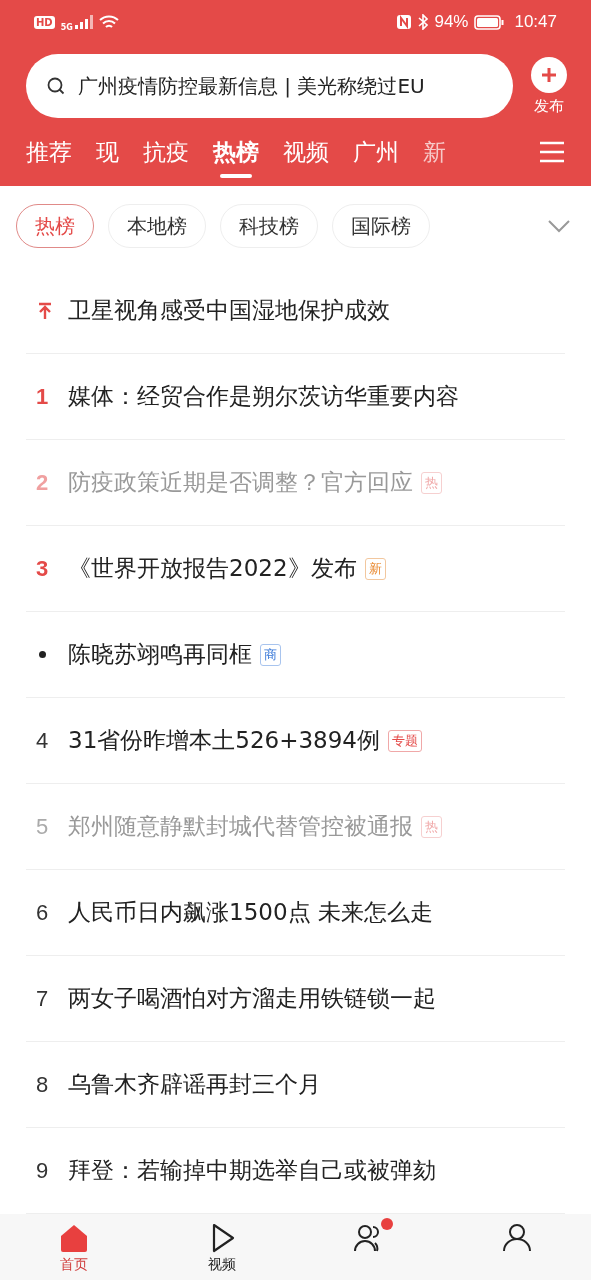 Image resolution: width=591 pixels, height=1280 pixels. What do you see at coordinates (42, 740) in the screenshot?
I see `rank-number: 4` at bounding box center [42, 740].